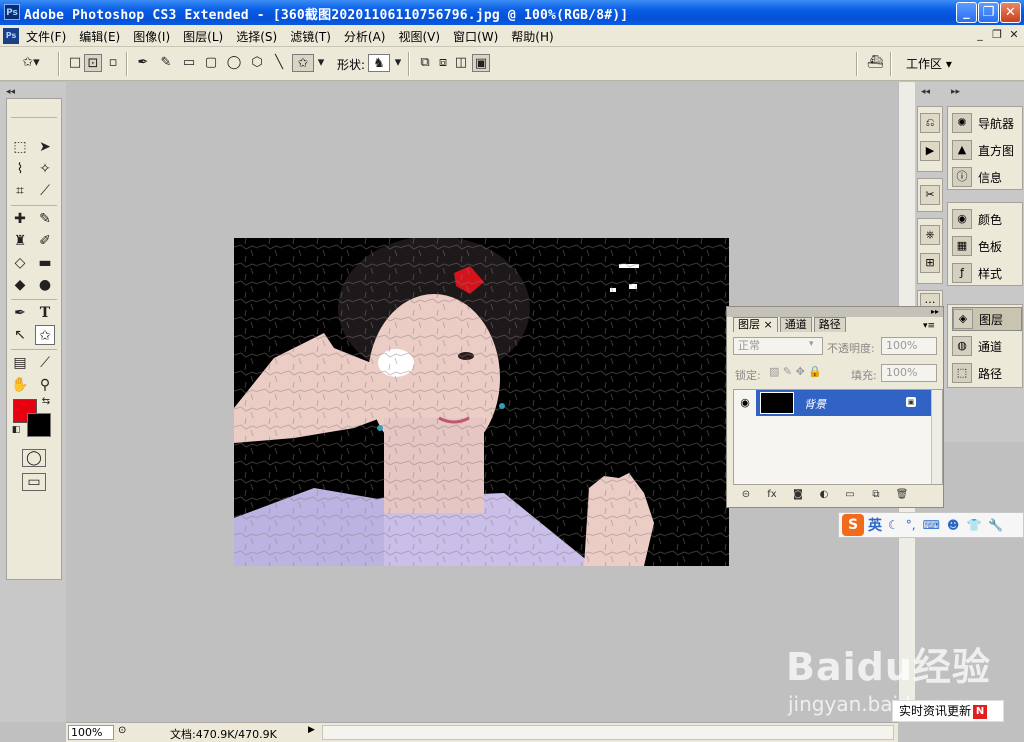  I want to click on gradient-tool-icon: ▬, so click(45, 263).